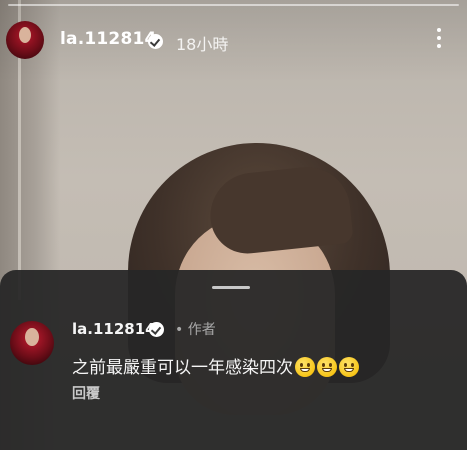 This screenshot has width=467, height=450. Describe the element at coordinates (108, 39) in the screenshot. I see `story-author-username: la.112814` at that location.